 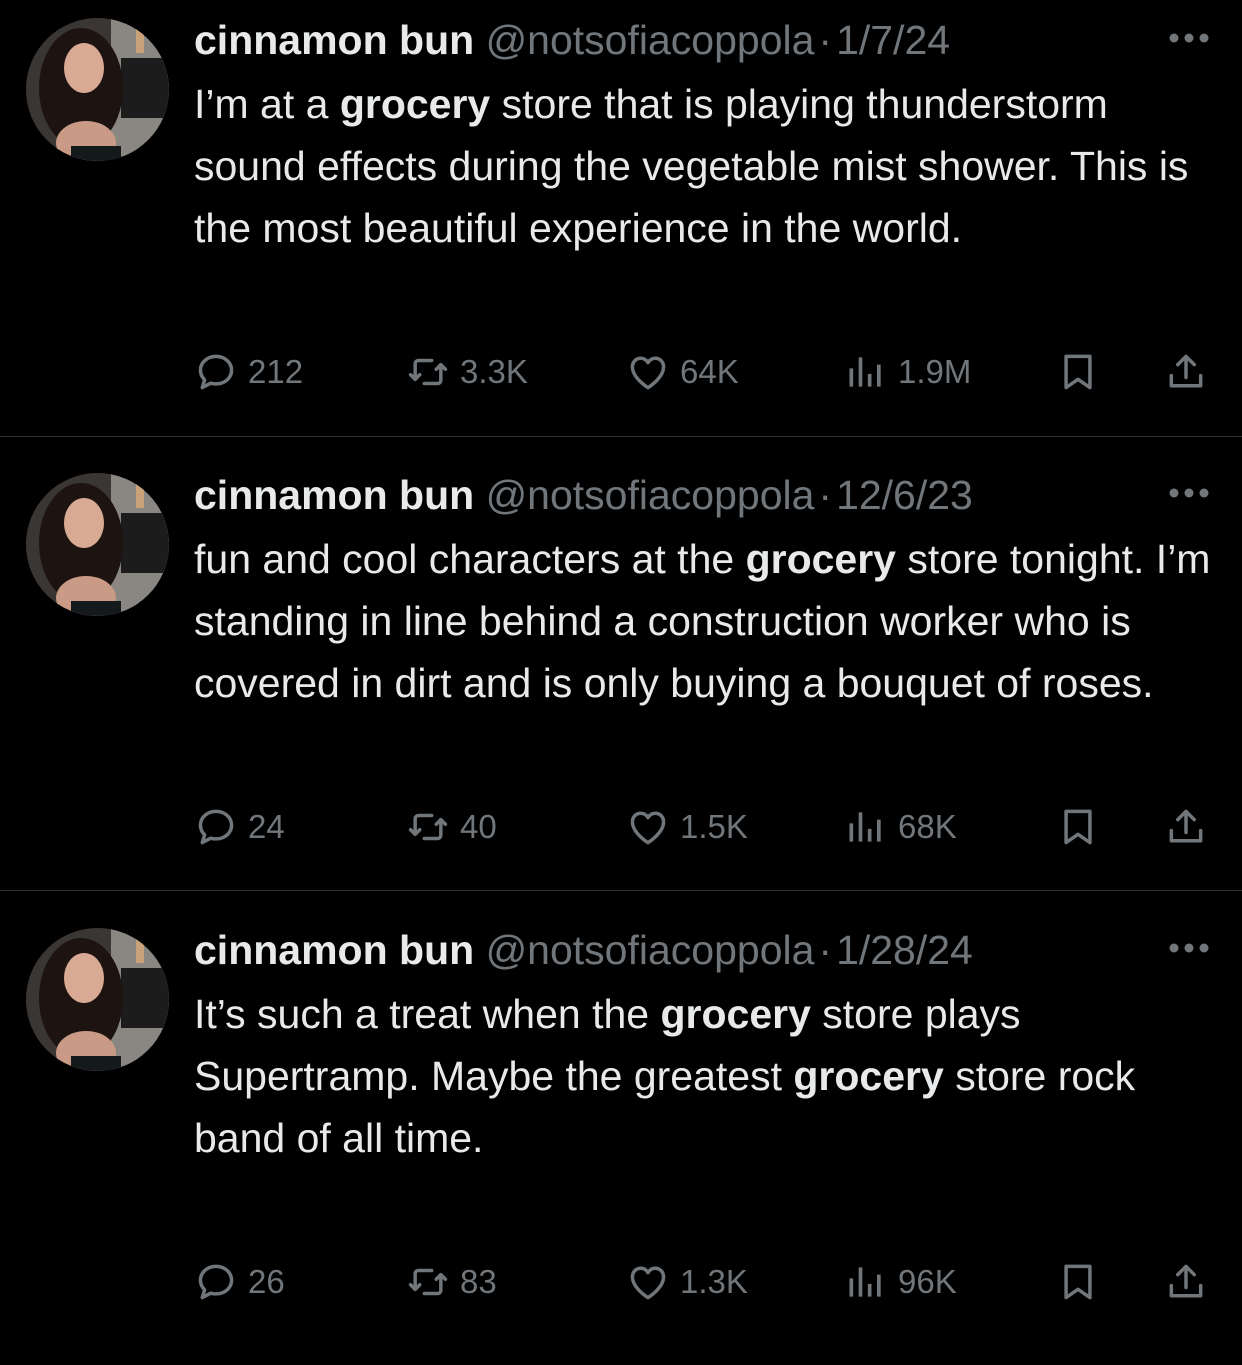 I want to click on like-button: 1.5K, so click(x=687, y=827).